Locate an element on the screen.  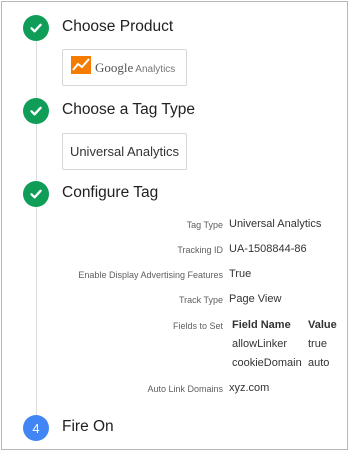
property-row: Enable Display Advertising Features True is located at coordinates (204, 275).